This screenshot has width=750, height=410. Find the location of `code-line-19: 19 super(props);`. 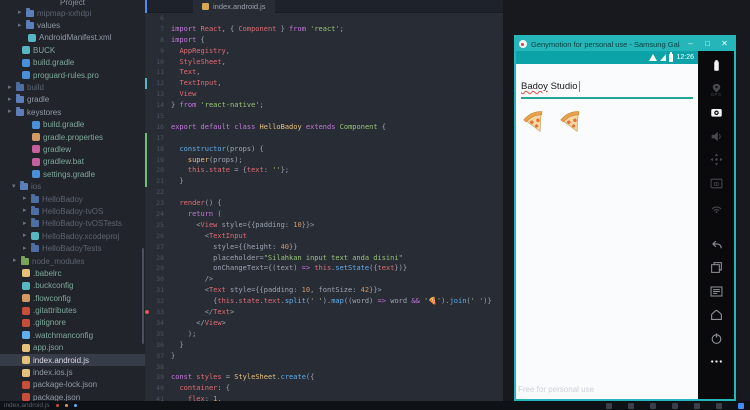

code-line-19: 19 super(props); is located at coordinates (324, 160).